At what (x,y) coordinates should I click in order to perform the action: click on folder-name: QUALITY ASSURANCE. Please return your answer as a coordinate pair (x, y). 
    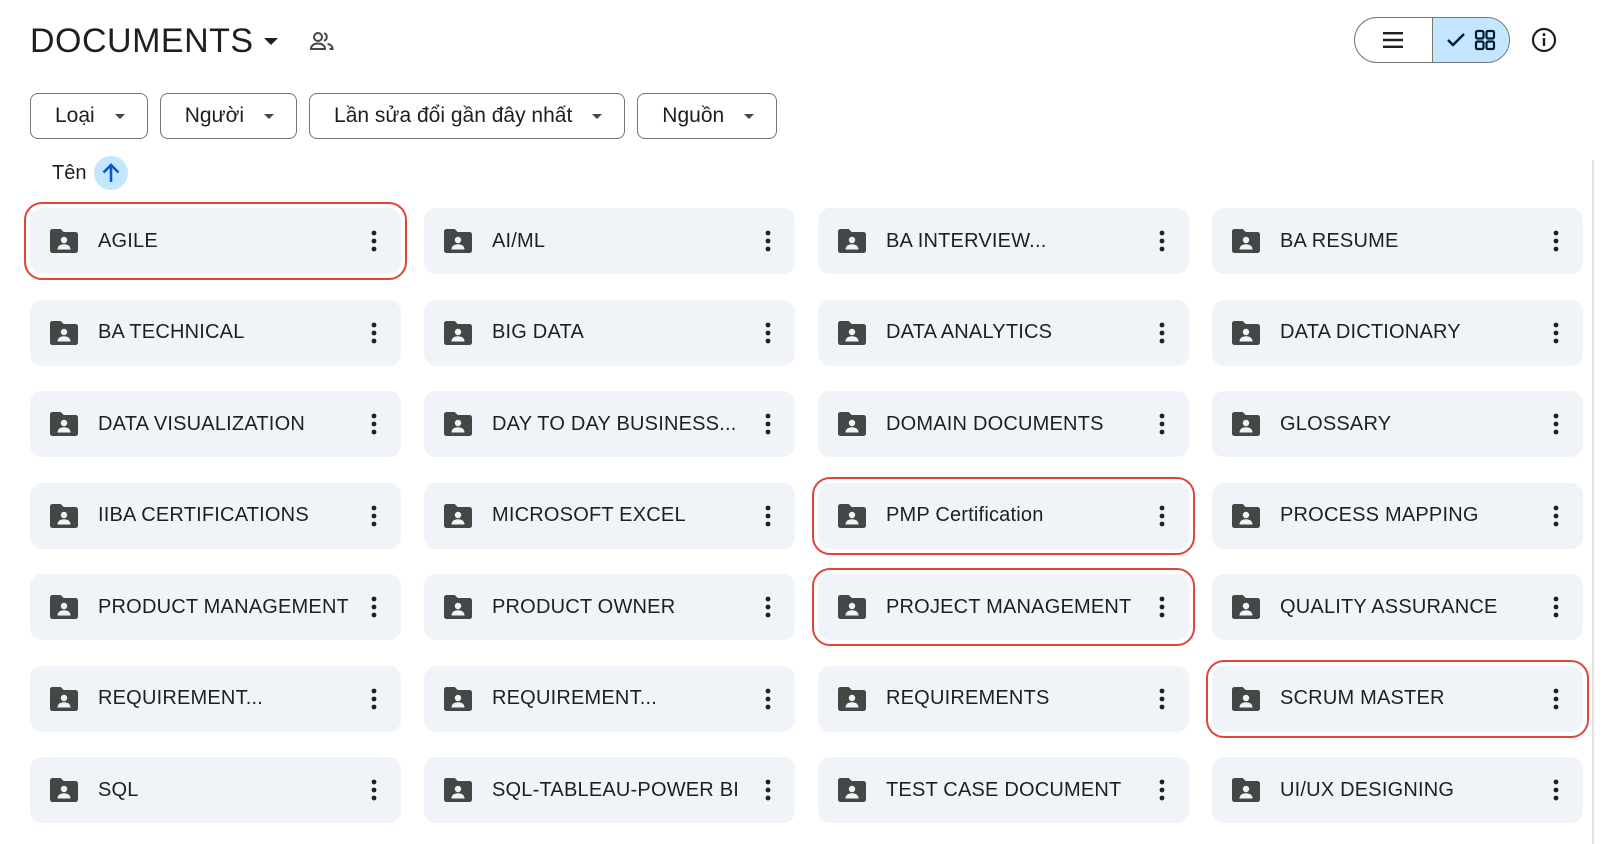
    Looking at the image, I should click on (1389, 606).